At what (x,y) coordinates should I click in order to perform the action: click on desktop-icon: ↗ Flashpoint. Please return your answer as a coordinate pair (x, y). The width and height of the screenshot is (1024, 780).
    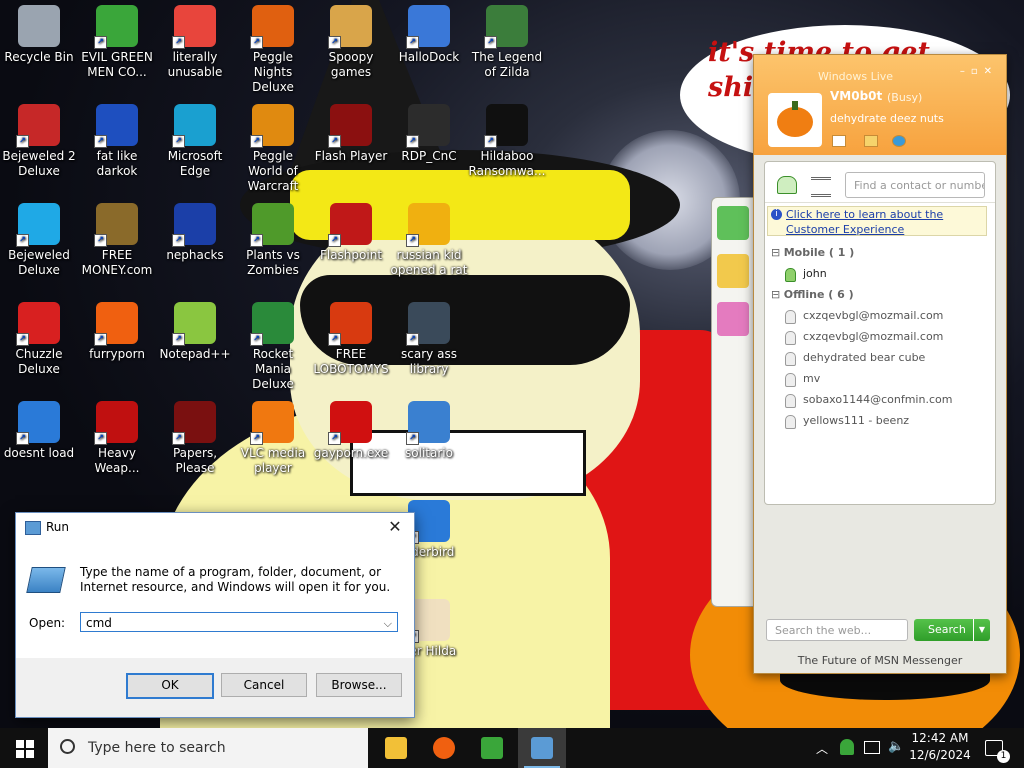
    Looking at the image, I should click on (351, 233).